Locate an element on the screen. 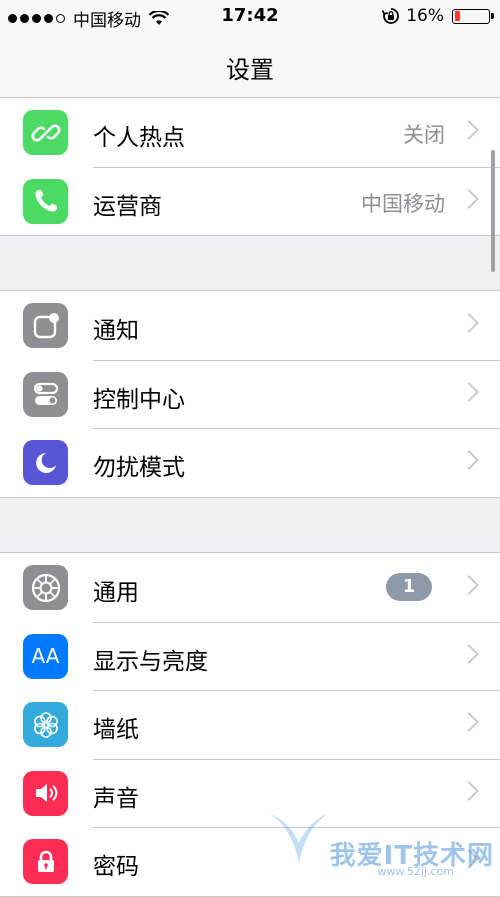 The width and height of the screenshot is (500, 897). status-right: 16% is located at coordinates (438, 16).